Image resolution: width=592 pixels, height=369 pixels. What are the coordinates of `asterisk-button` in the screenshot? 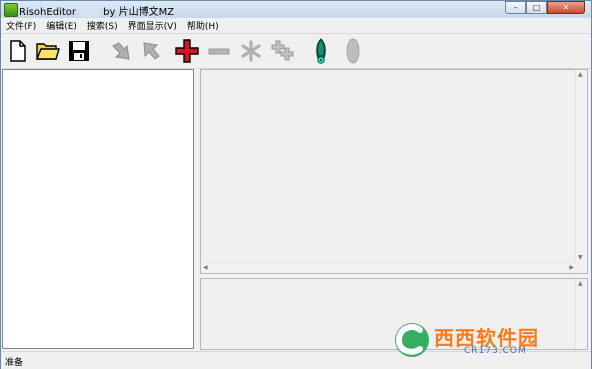 It's located at (251, 51).